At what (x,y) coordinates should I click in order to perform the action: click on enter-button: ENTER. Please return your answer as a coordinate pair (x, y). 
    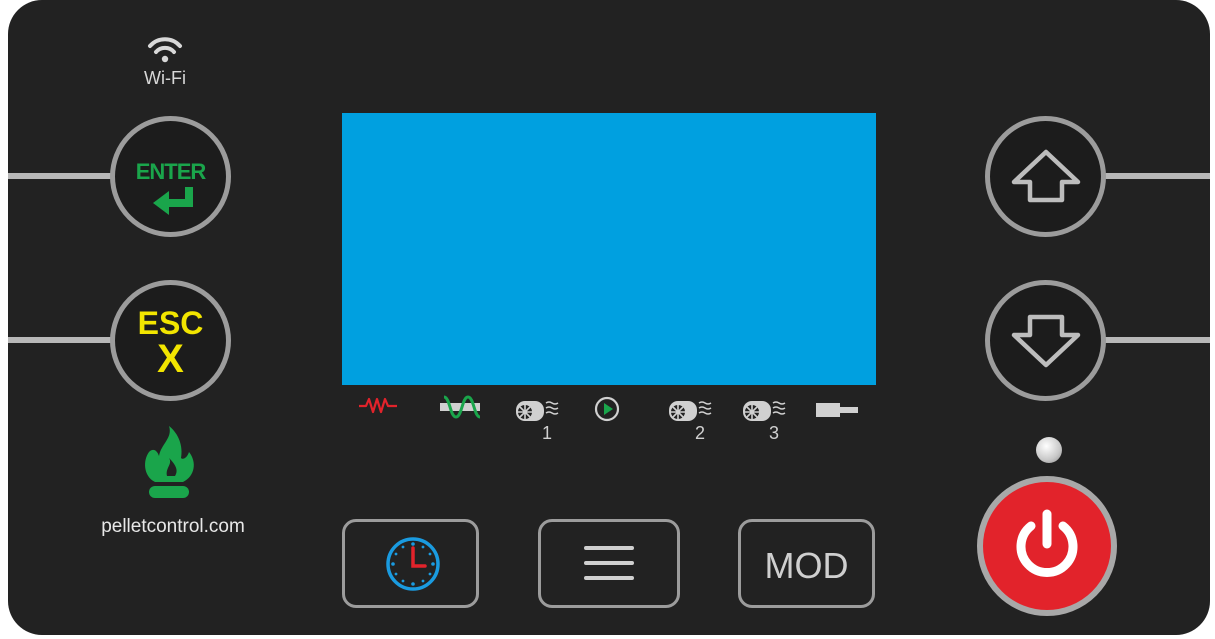
    Looking at the image, I should click on (170, 176).